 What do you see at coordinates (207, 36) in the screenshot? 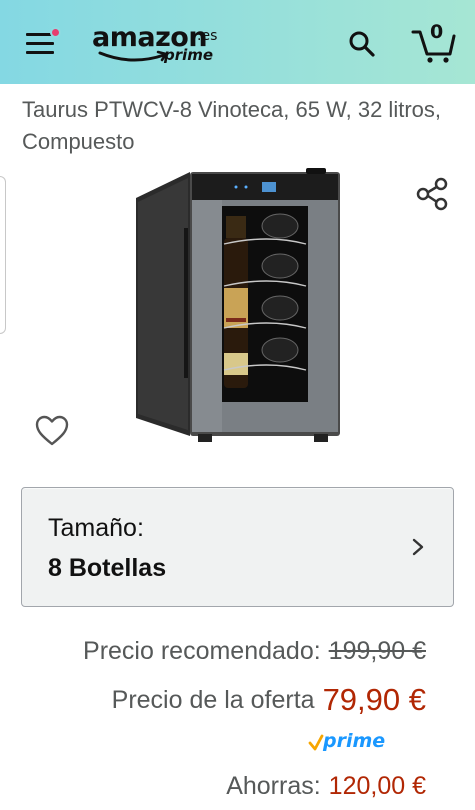
I see `logo-domain: .es` at bounding box center [207, 36].